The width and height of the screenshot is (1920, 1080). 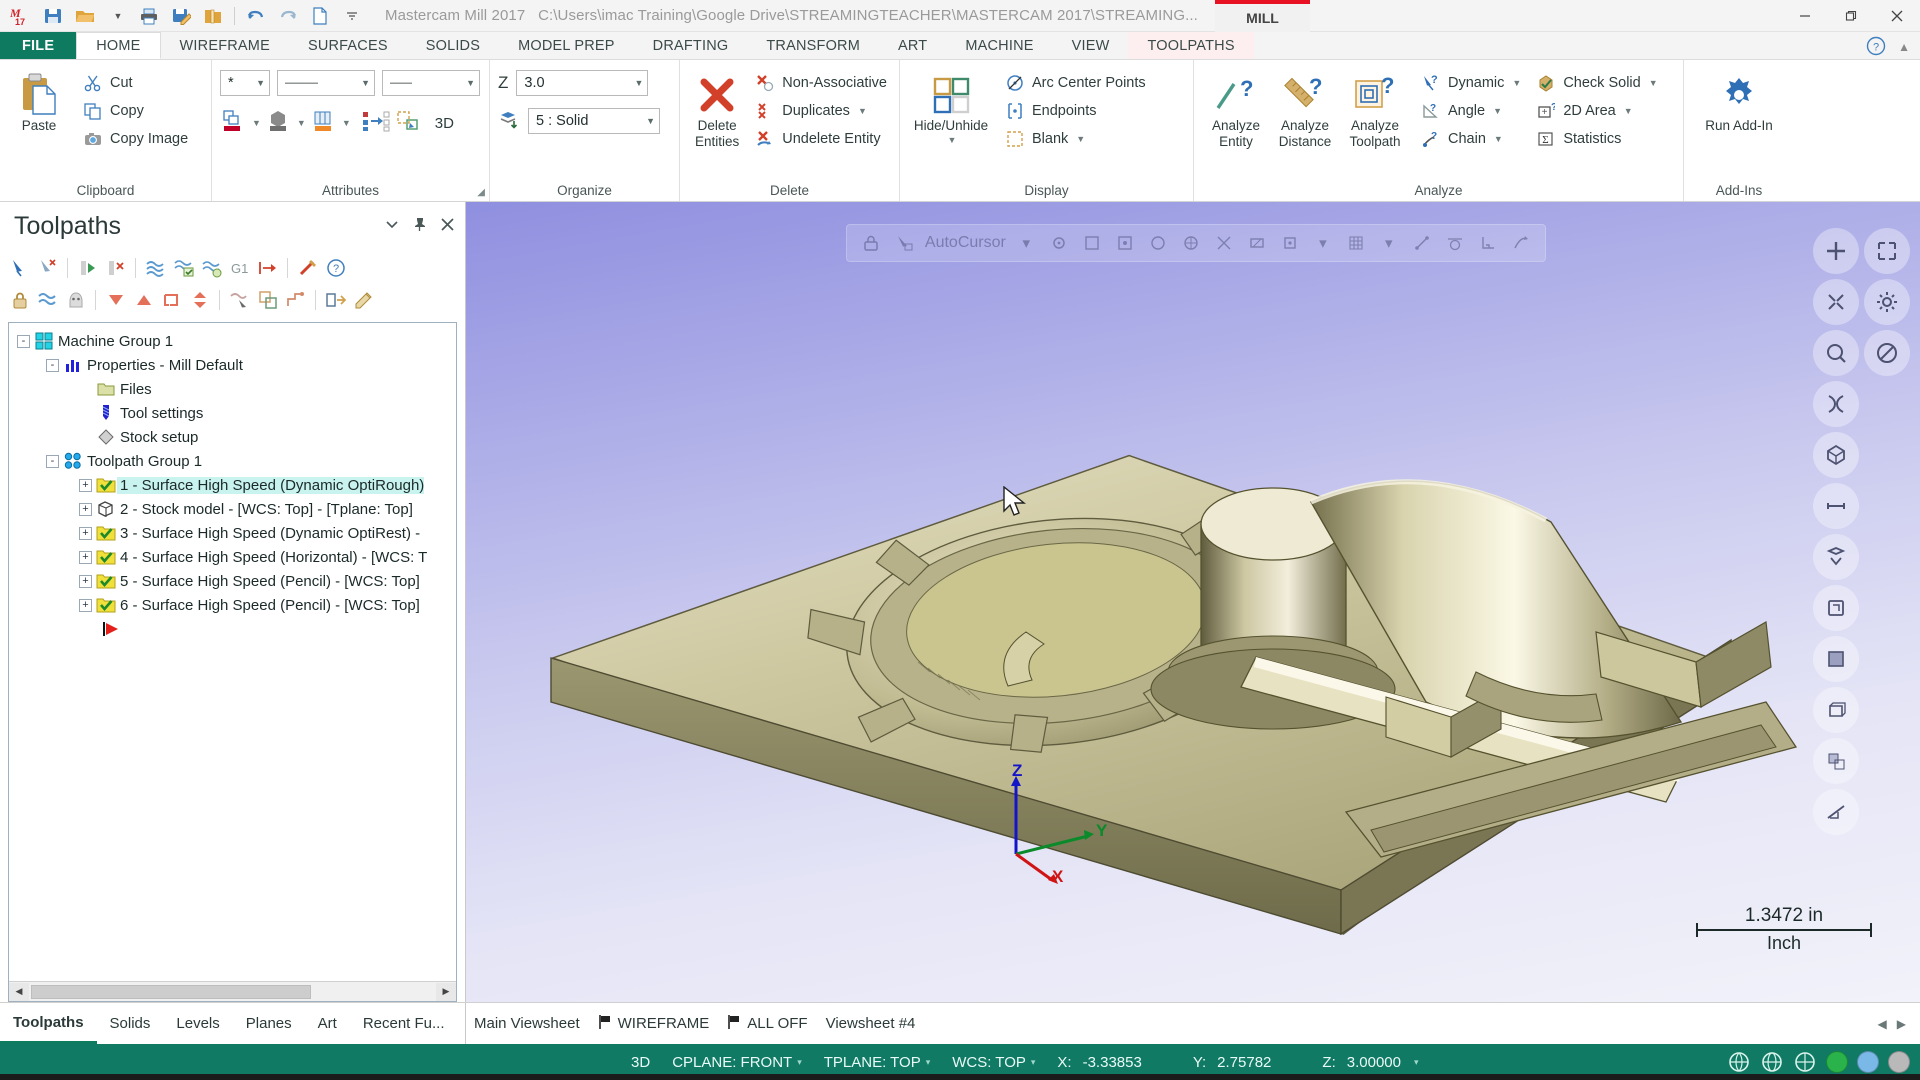 What do you see at coordinates (1470, 139) in the screenshot?
I see `analyze-chain-button: ? Chain ▼` at bounding box center [1470, 139].